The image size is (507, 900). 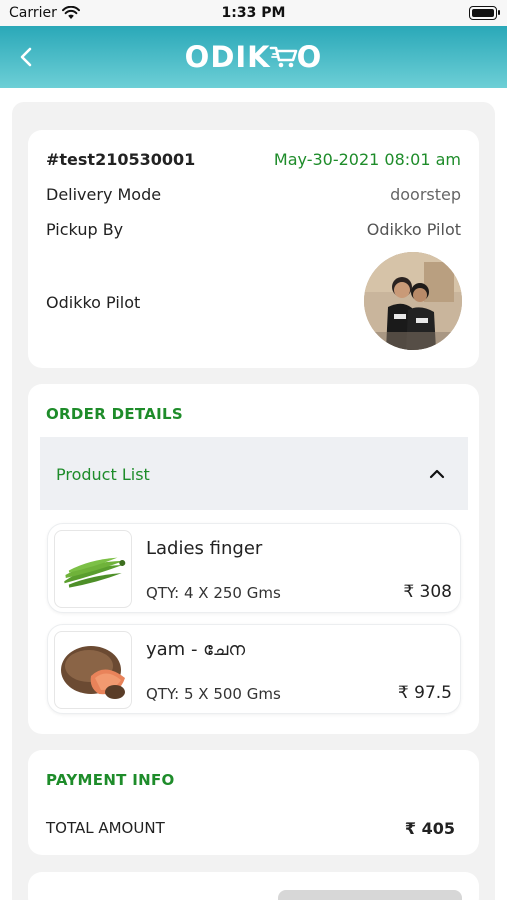 I want to click on pilot-avatar, so click(x=413, y=301).